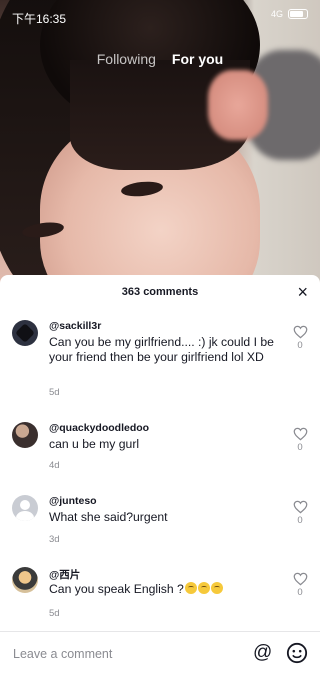 This screenshot has height=676, width=320. I want to click on status-icons: 4G, so click(289, 14).